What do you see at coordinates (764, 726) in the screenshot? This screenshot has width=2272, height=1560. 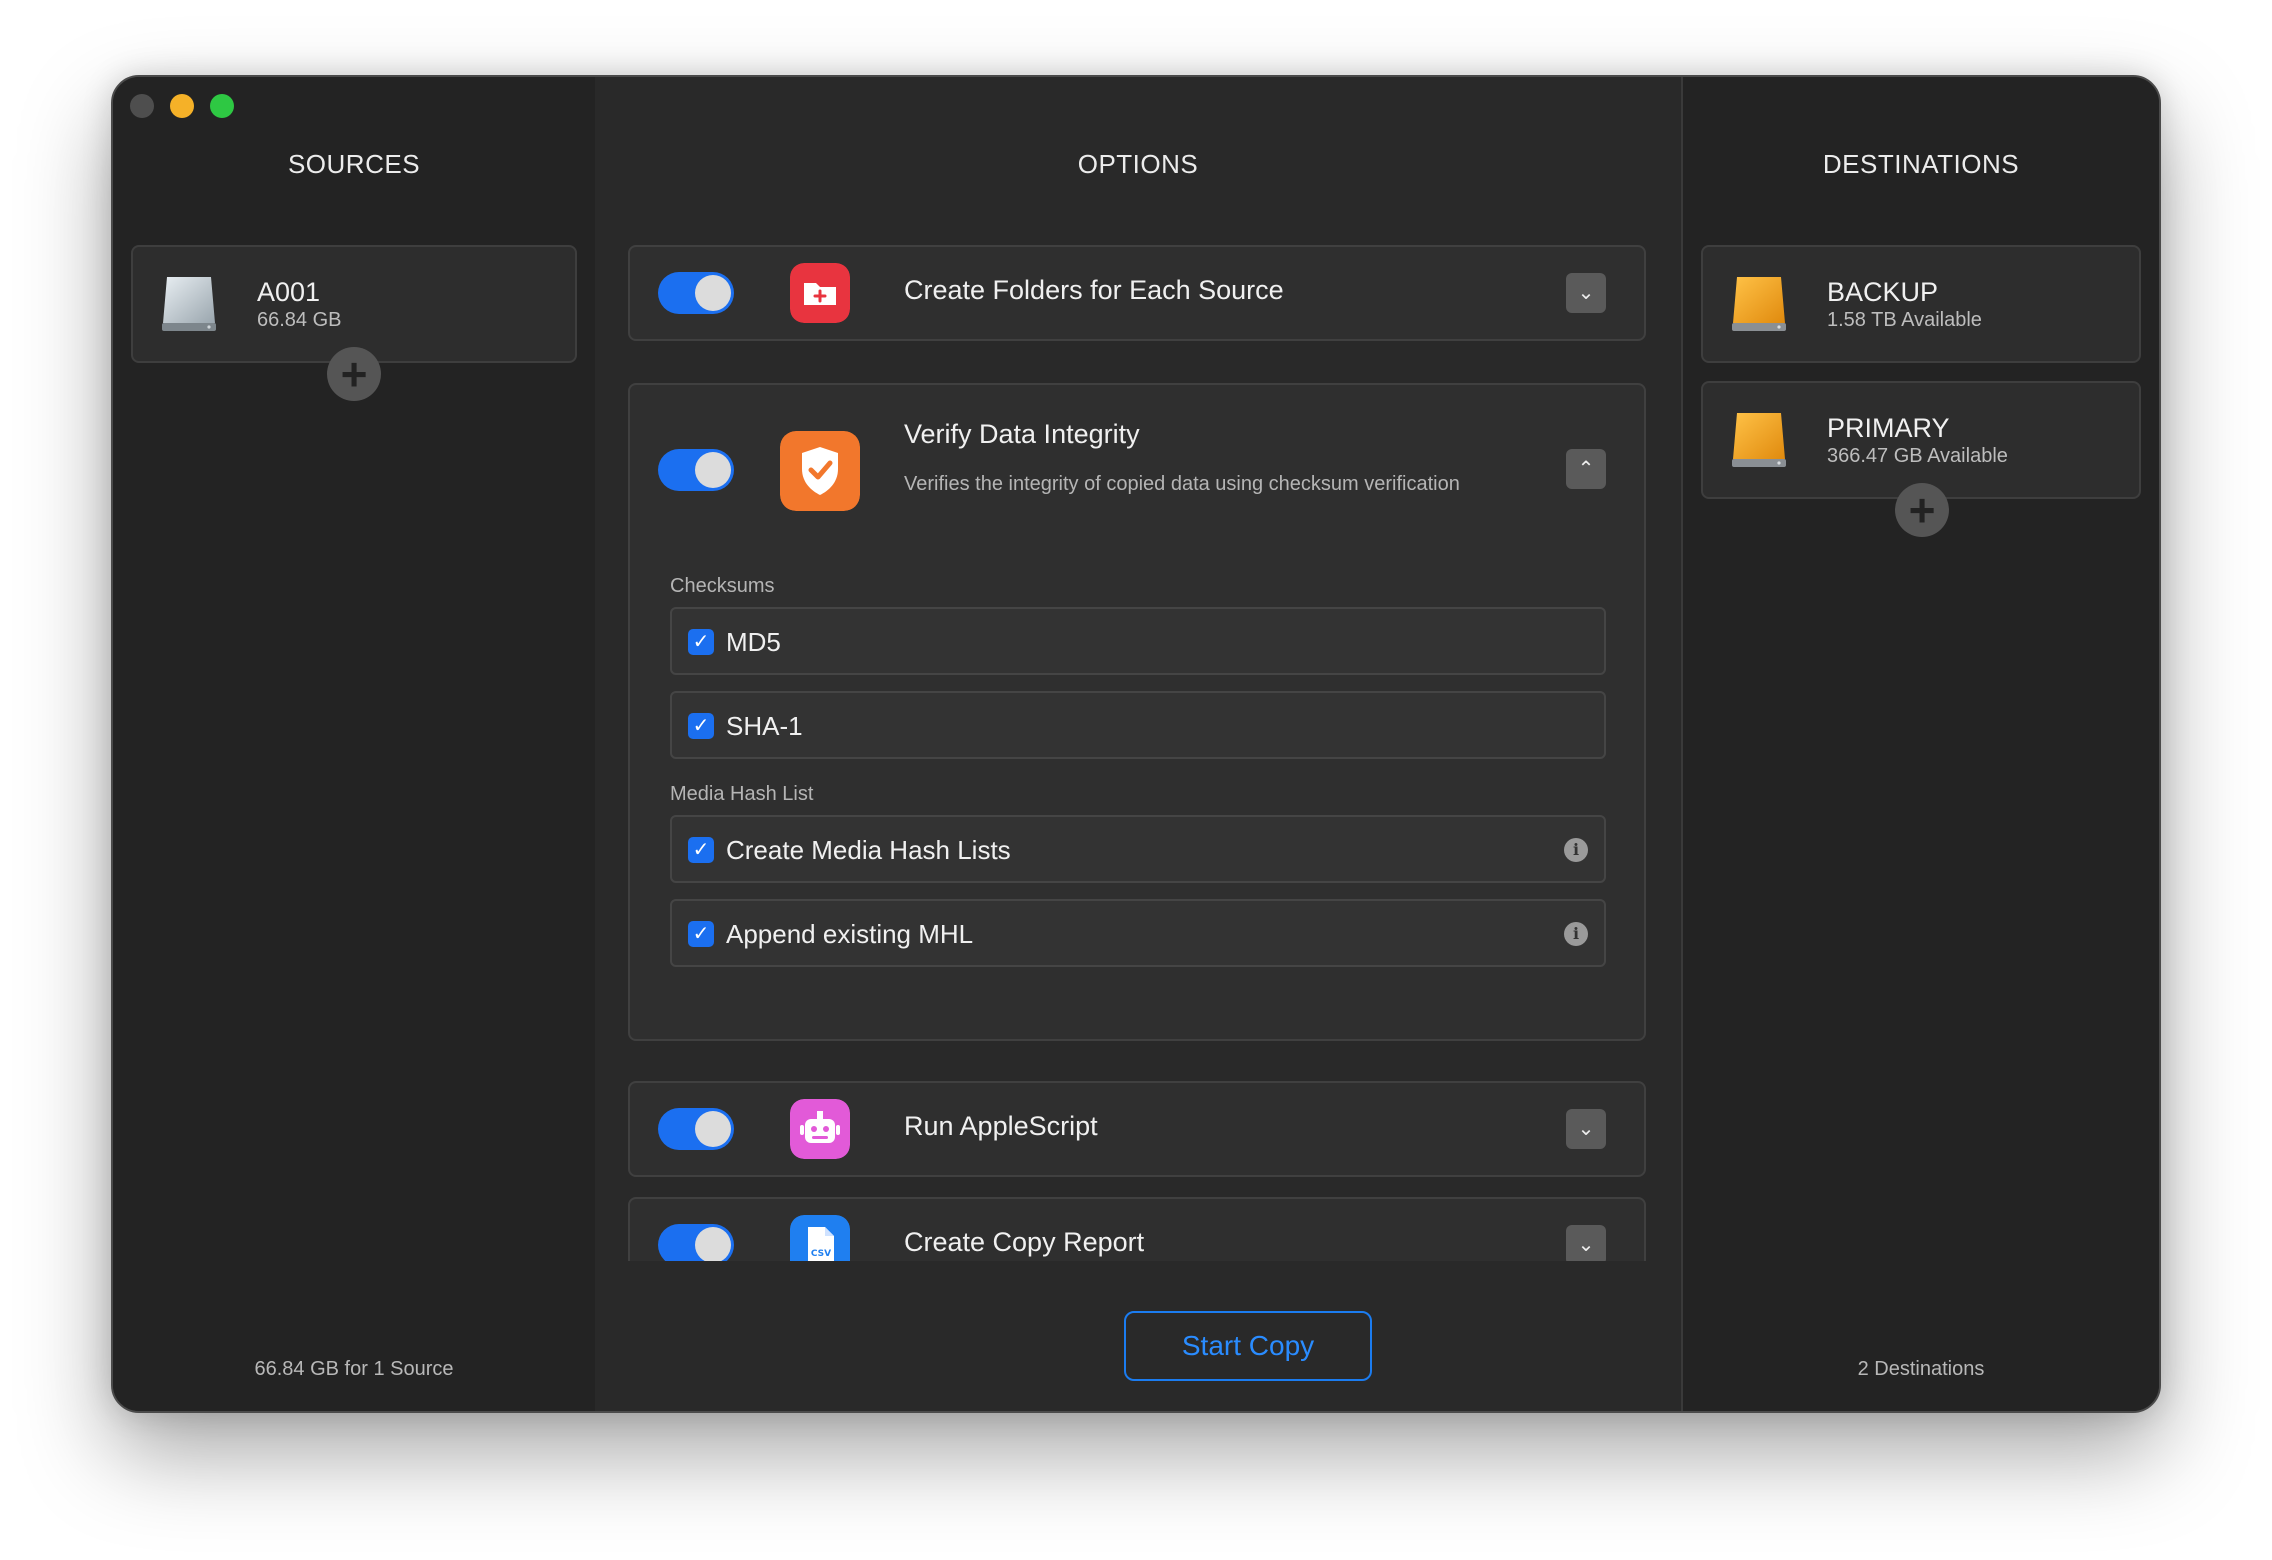 I see `sha1-label: SHA-1` at bounding box center [764, 726].